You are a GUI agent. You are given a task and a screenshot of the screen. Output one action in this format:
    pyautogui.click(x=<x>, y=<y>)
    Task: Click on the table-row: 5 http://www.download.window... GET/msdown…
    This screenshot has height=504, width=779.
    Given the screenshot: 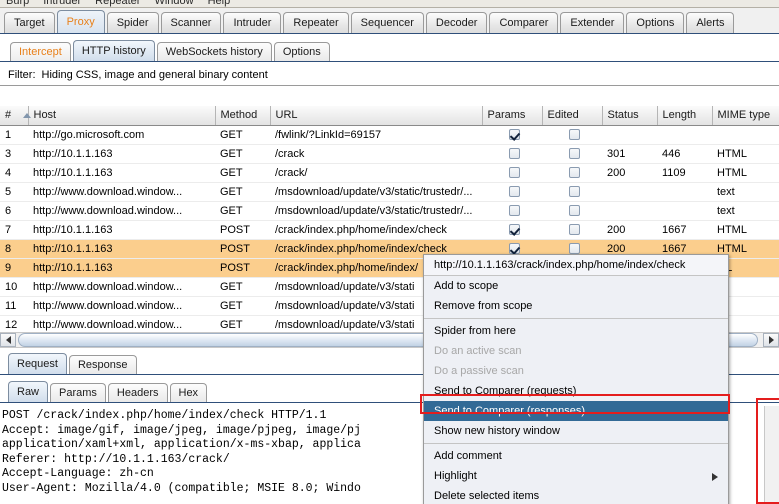 What is the action you would take?
    pyautogui.click(x=389, y=192)
    